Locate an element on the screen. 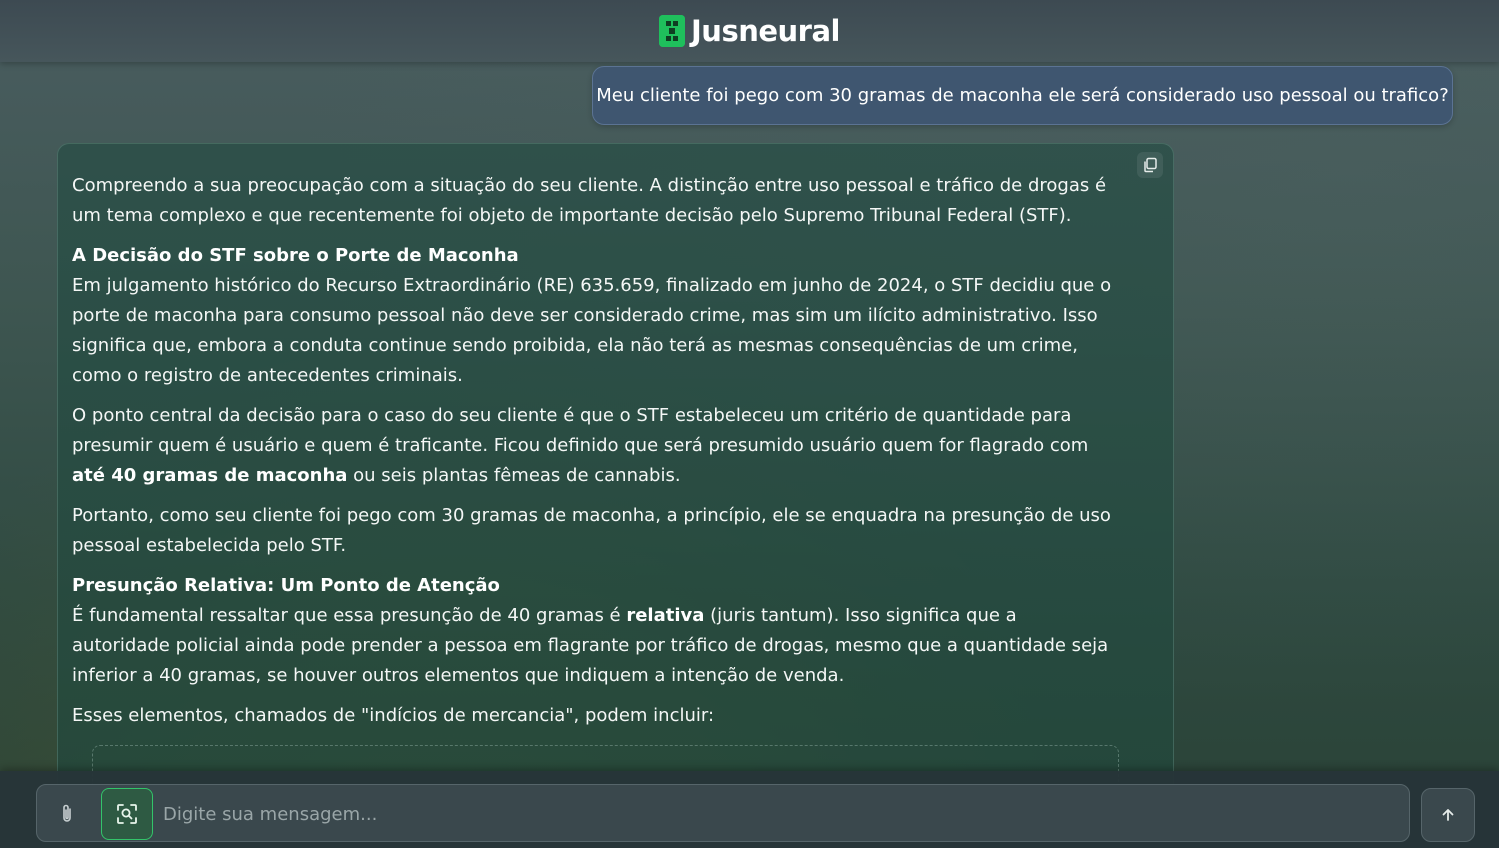 The image size is (1499, 848). bold-text: até 40 gramas de maconha is located at coordinates (210, 475).